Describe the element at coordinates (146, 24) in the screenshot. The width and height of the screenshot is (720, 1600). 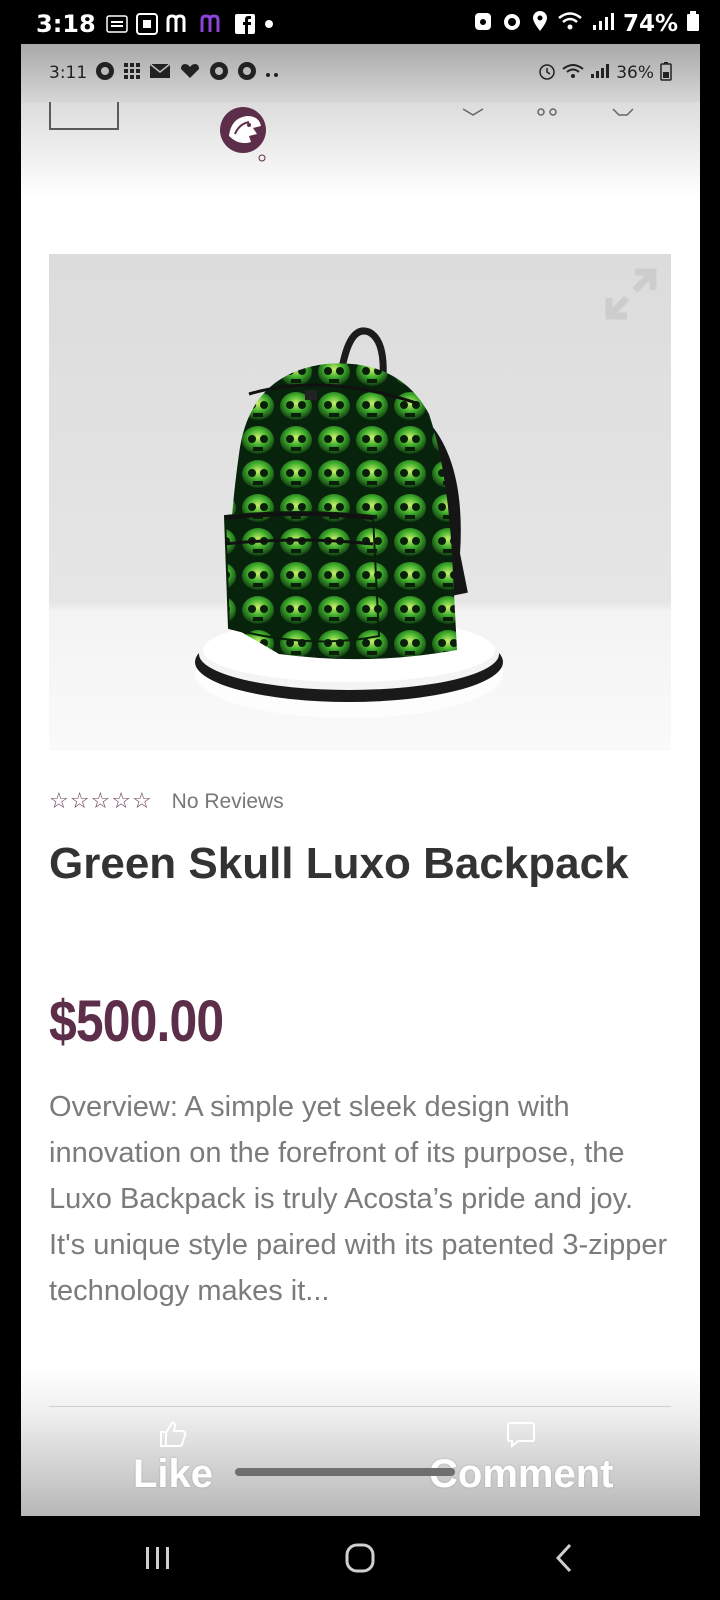
I see `app-icon` at that location.